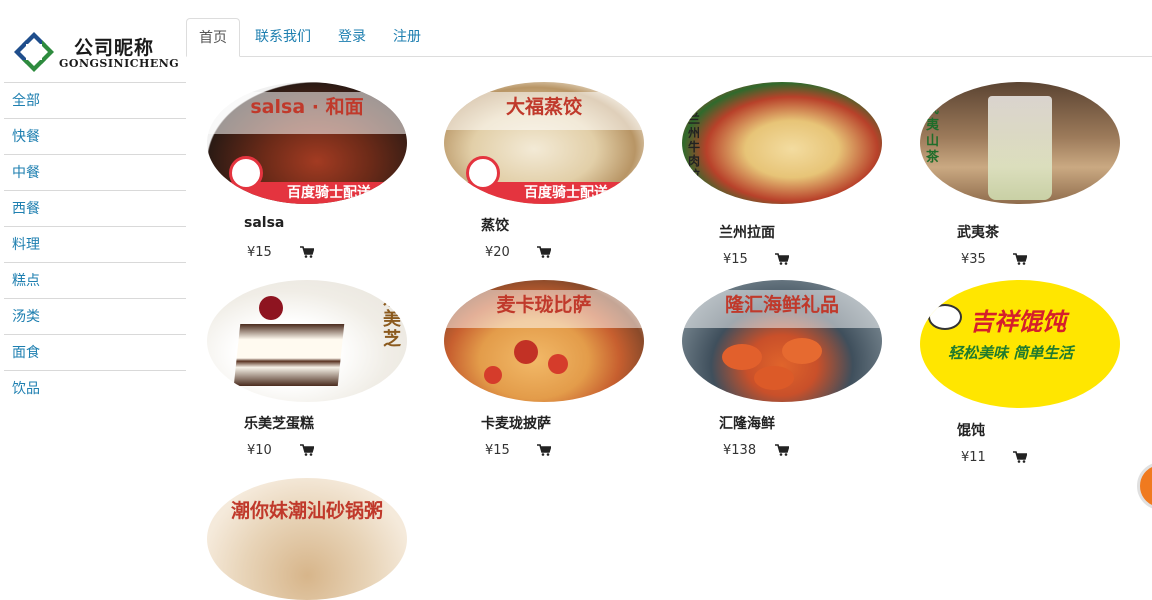 This screenshot has height=600, width=1152. What do you see at coordinates (1011, 353) in the screenshot?
I see `image-subcaption: 轻松美味 简单生活` at bounding box center [1011, 353].